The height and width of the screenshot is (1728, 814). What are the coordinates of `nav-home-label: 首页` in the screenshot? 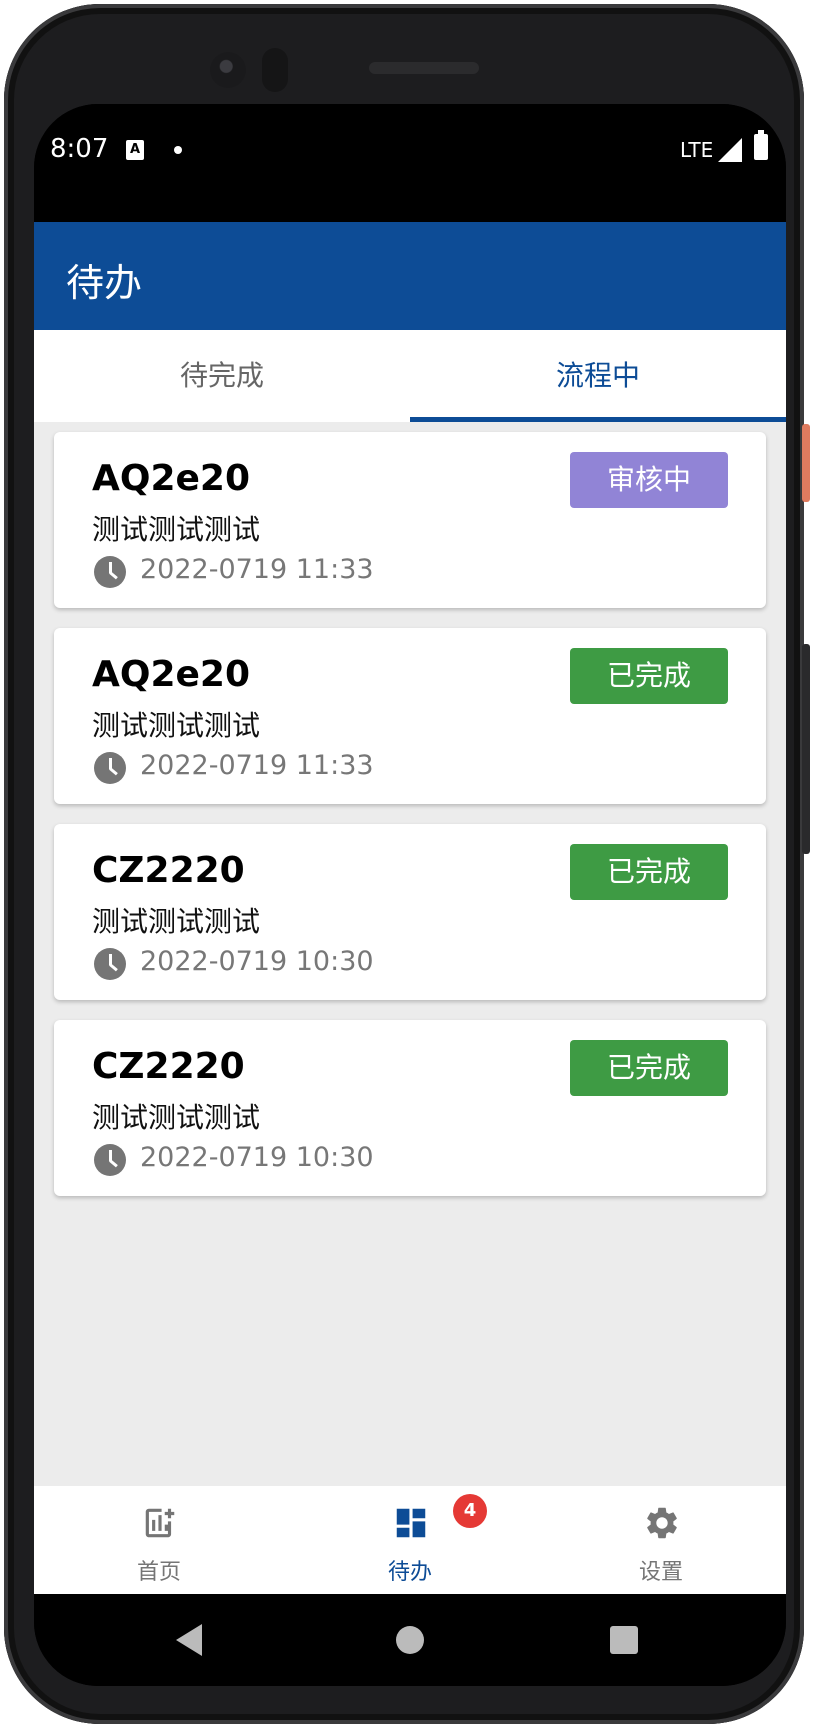 It's located at (158, 1572).